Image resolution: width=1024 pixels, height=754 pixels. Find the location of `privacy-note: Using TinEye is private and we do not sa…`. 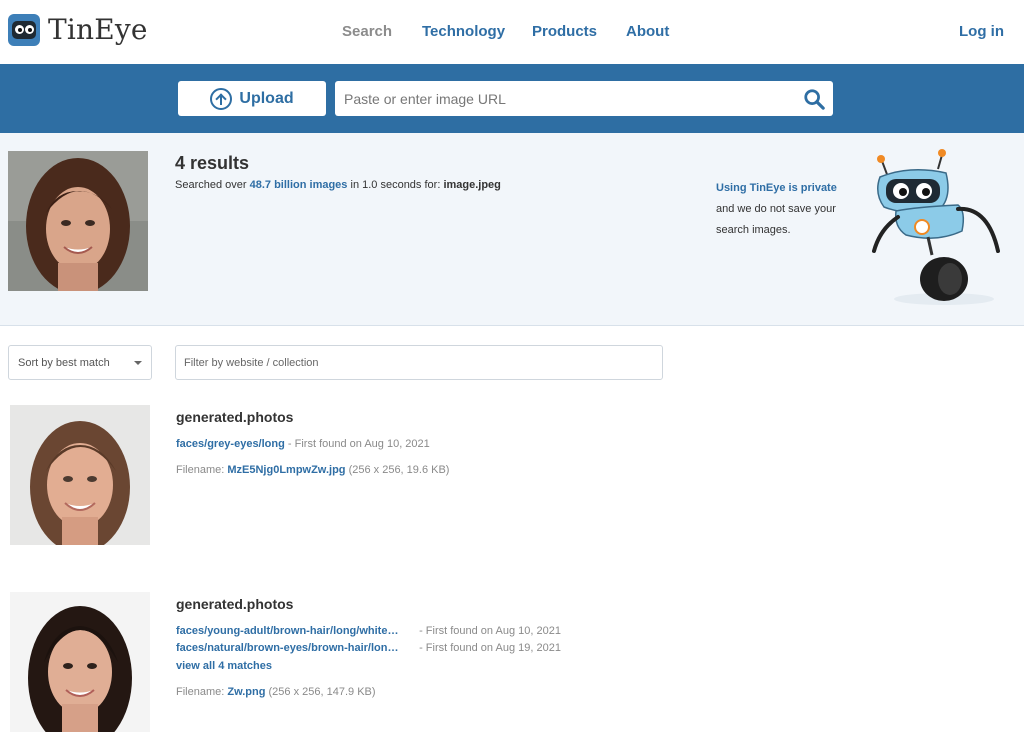

privacy-note: Using TinEye is private and we do not sa… is located at coordinates (791, 209).